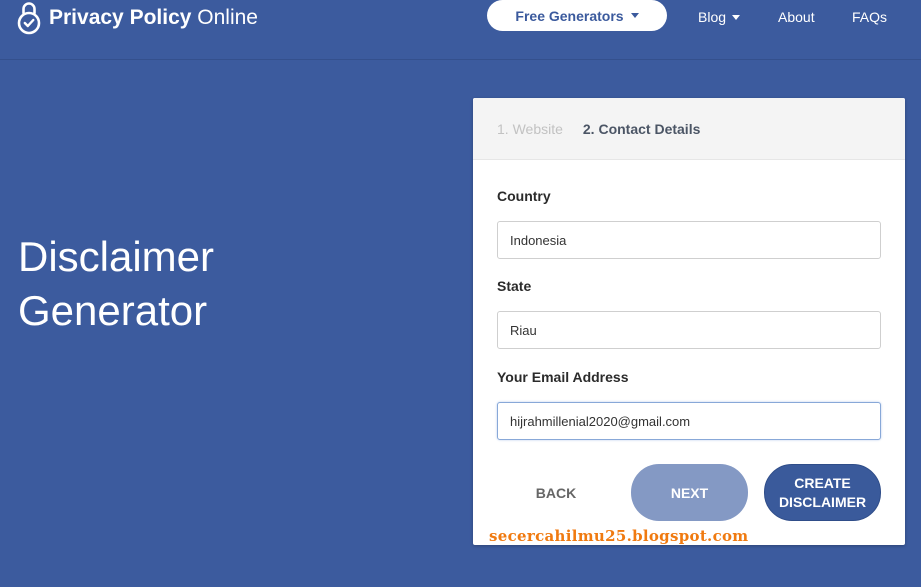 This screenshot has height=587, width=921. Describe the element at coordinates (530, 129) in the screenshot. I see `step-website: 1. Website` at that location.